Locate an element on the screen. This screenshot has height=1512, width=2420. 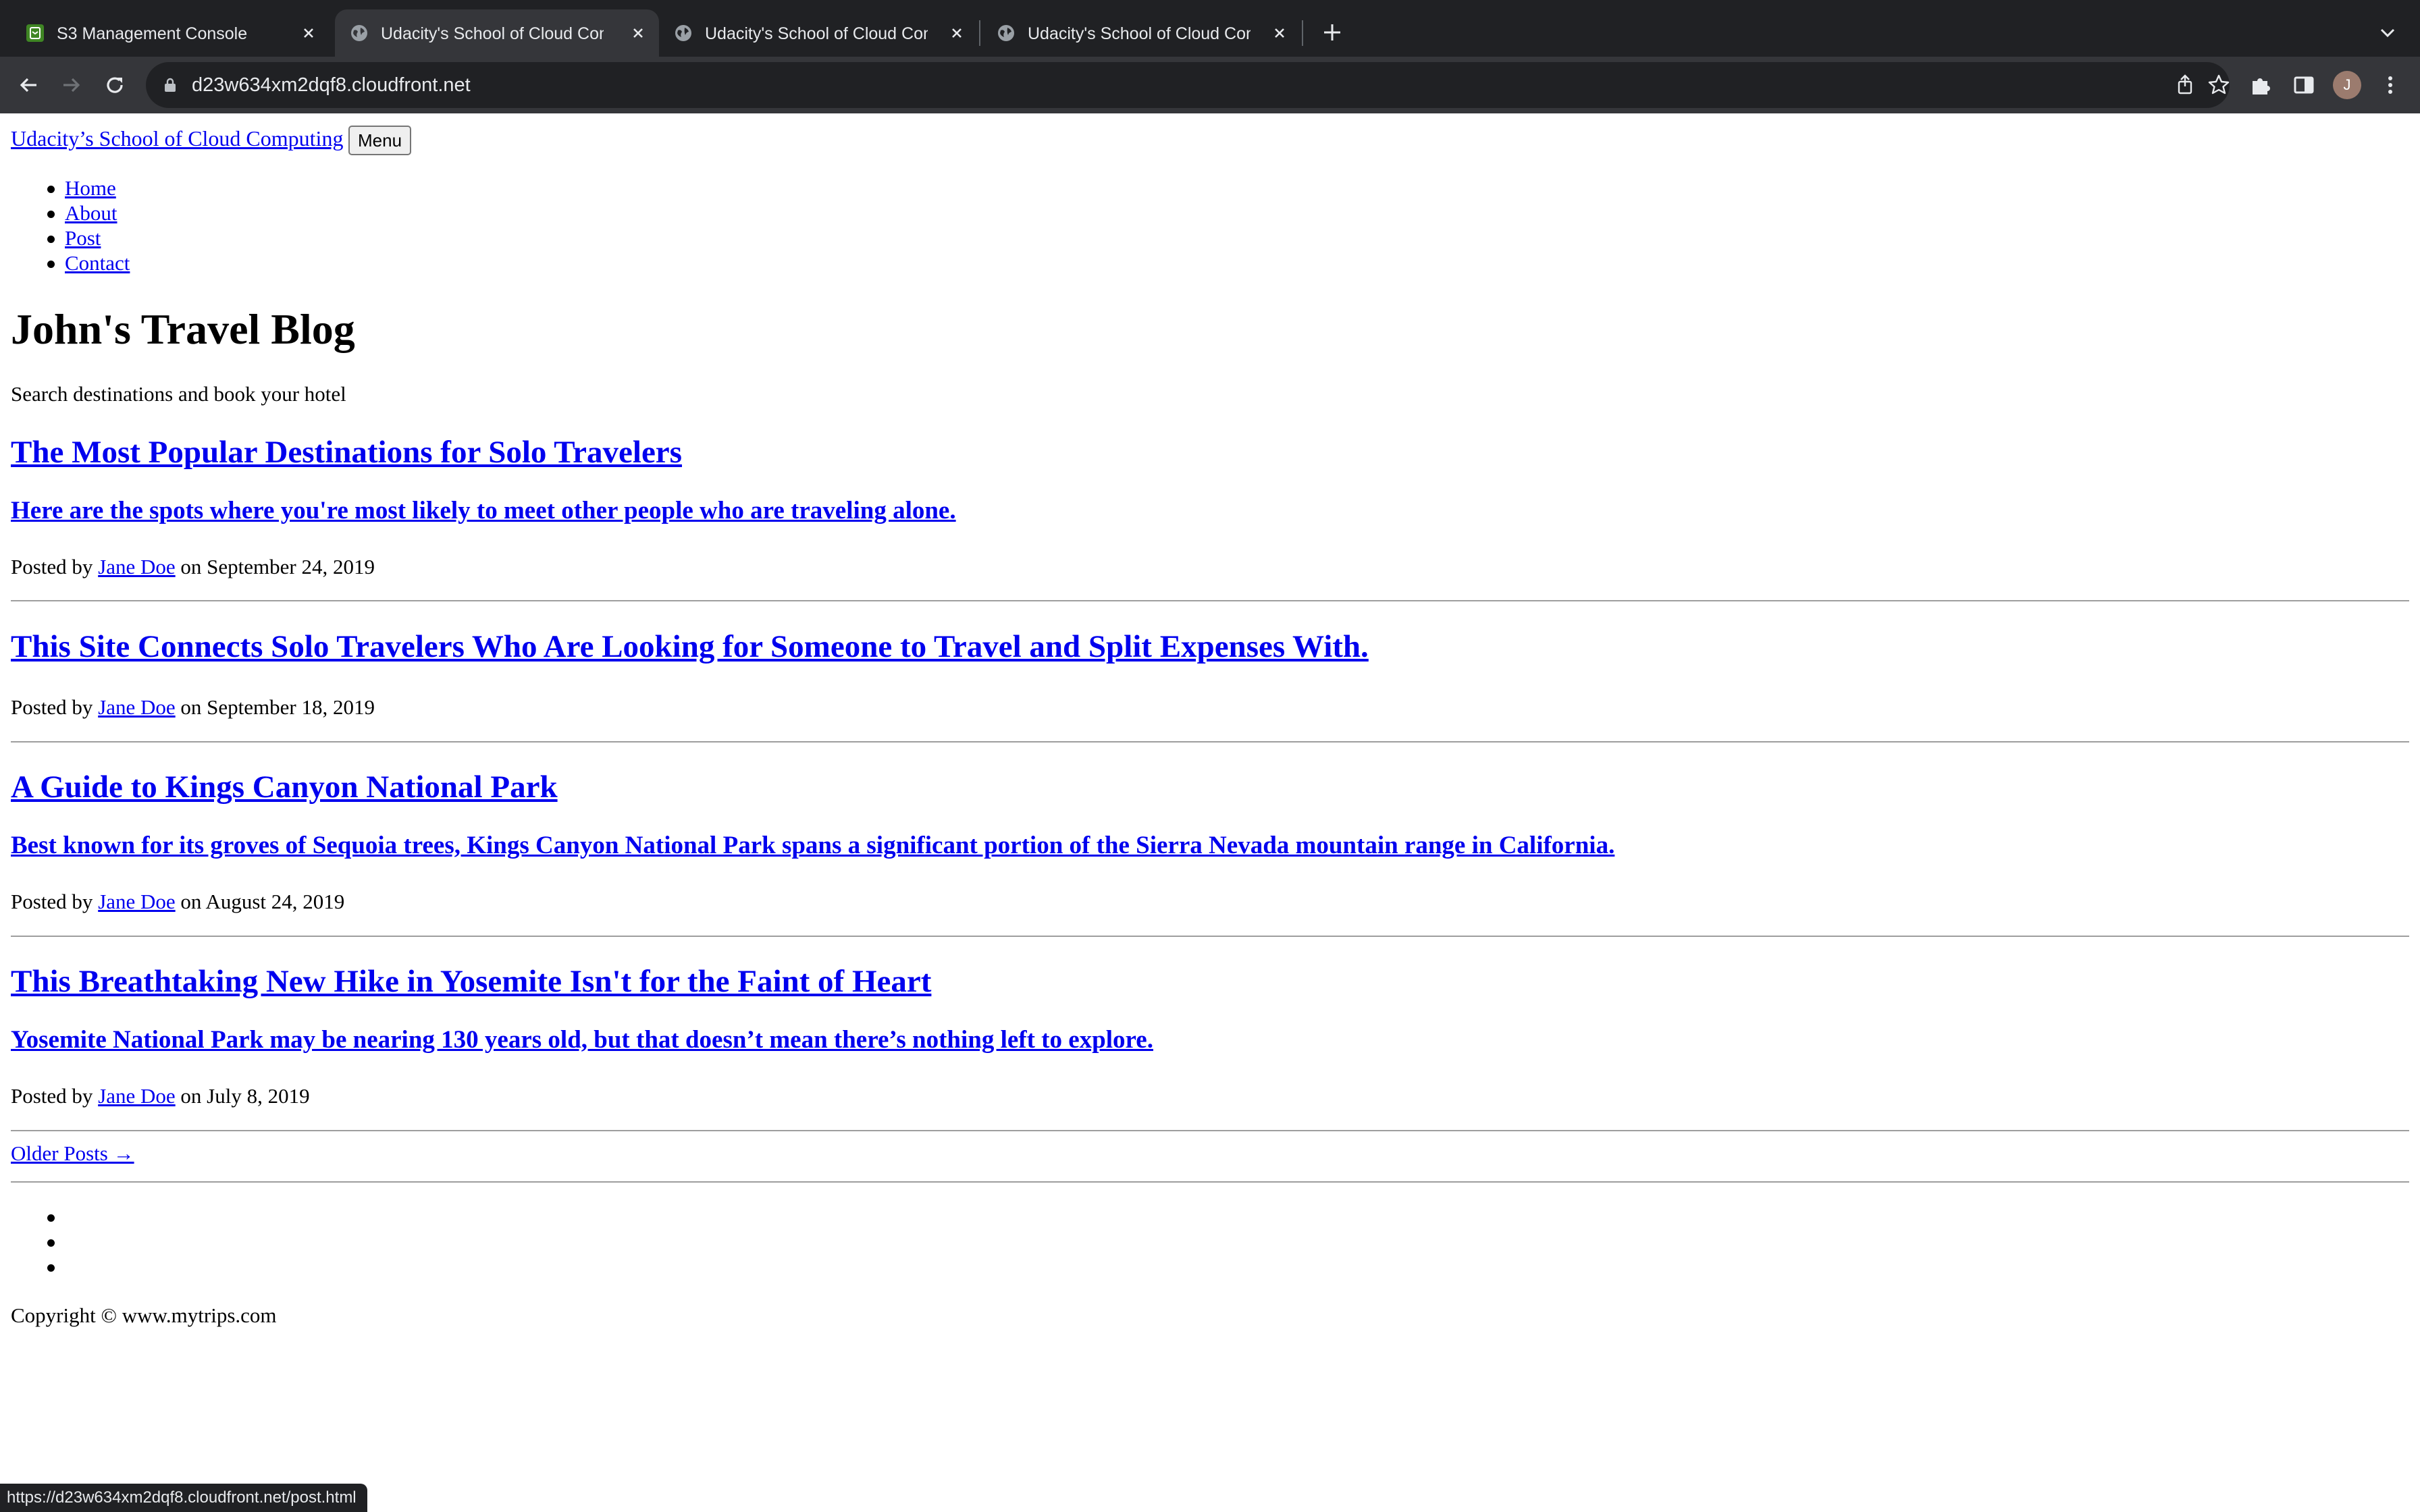
reload-icon is located at coordinates (114, 85).